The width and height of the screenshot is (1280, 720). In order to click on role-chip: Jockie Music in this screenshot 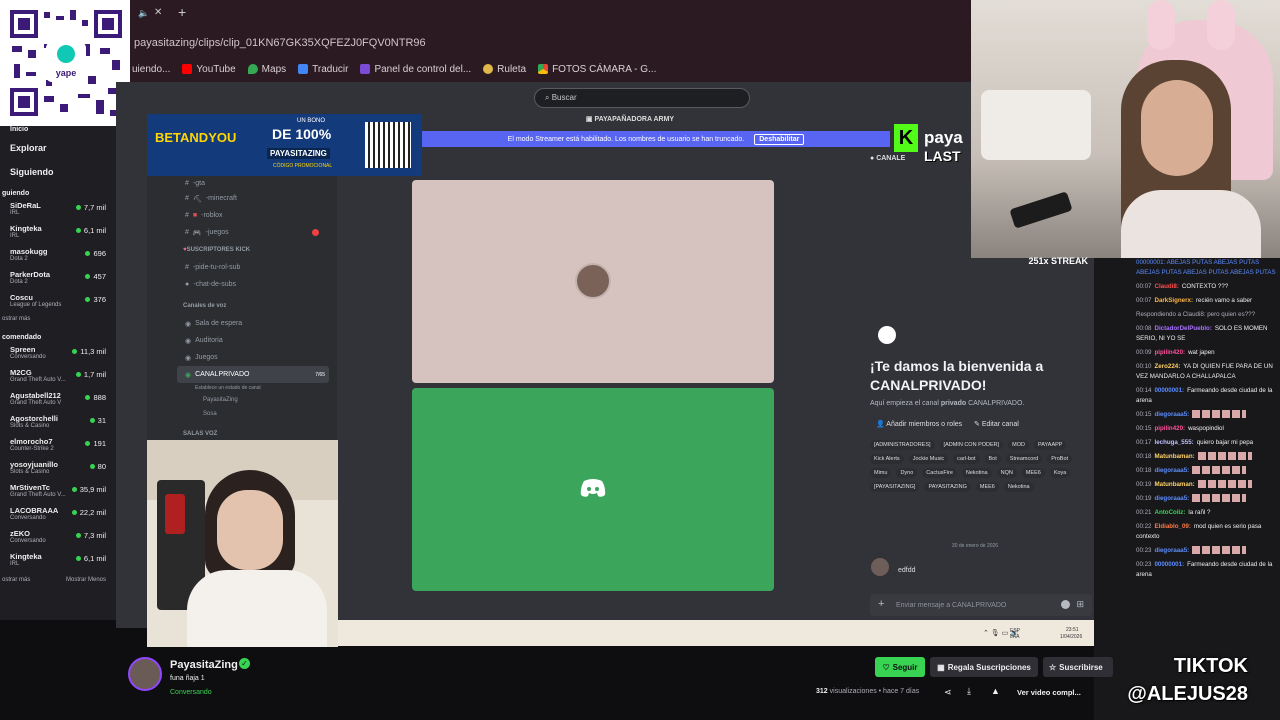, I will do `click(928, 459)`.